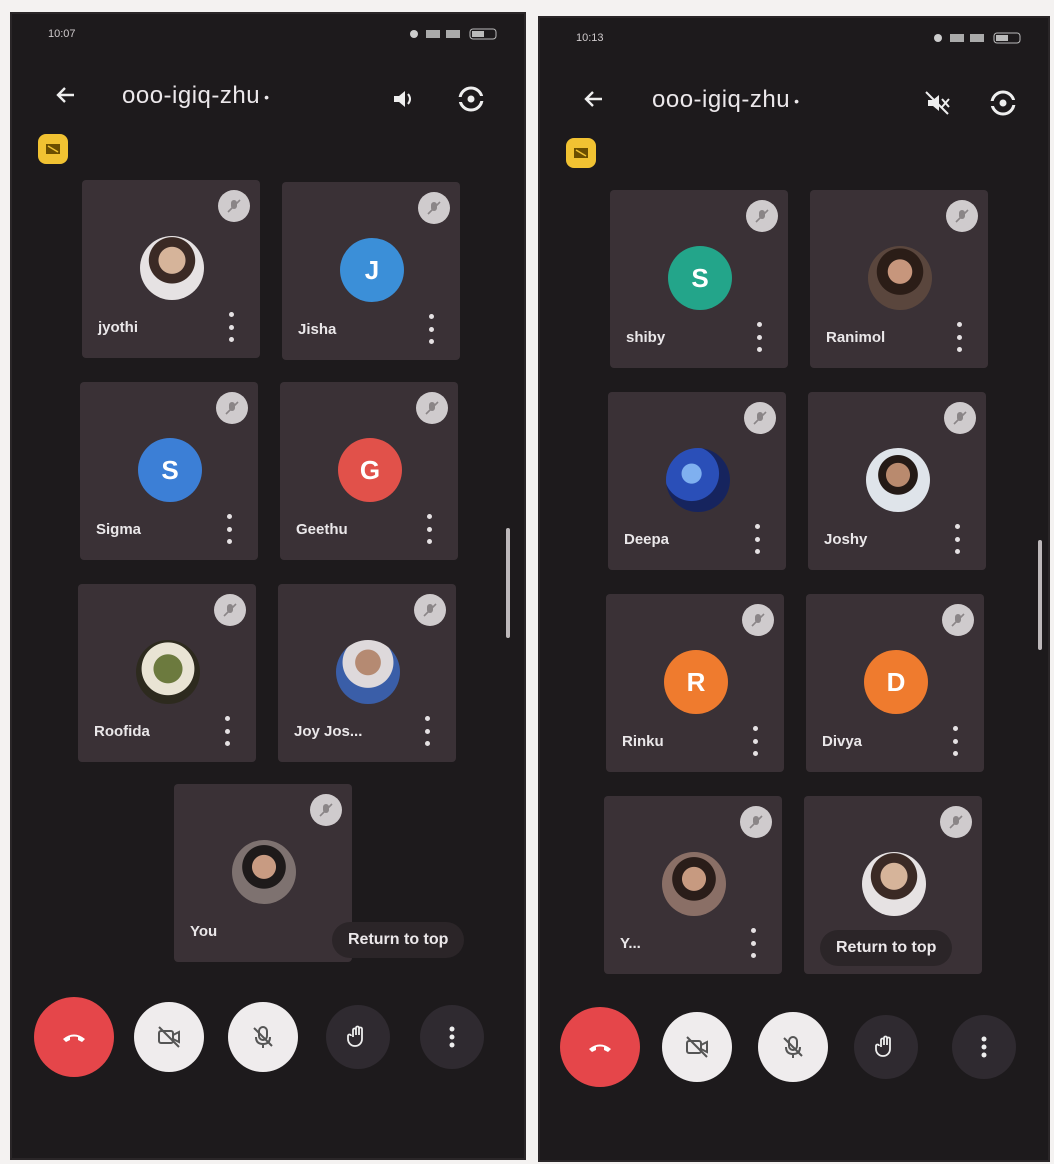 This screenshot has width=1054, height=1164. Describe the element at coordinates (62, 34) in the screenshot. I see `status-time: 10:07` at that location.